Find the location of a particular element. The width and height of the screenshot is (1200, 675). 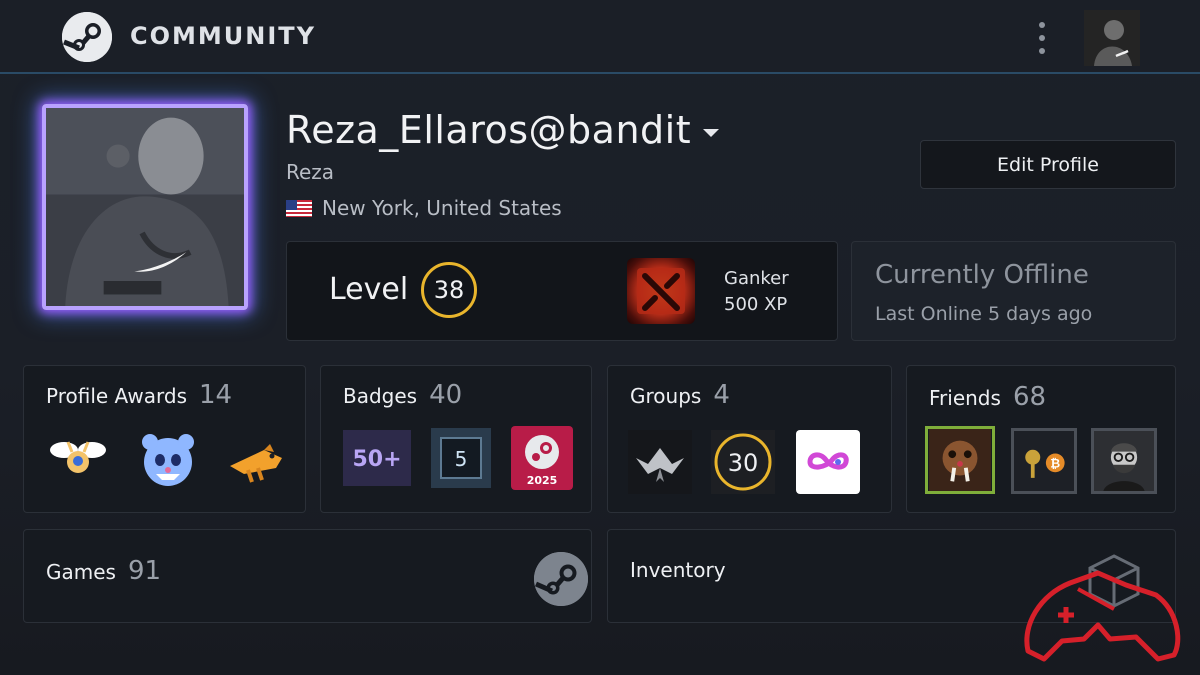

location: New York, United States is located at coordinates (424, 208).